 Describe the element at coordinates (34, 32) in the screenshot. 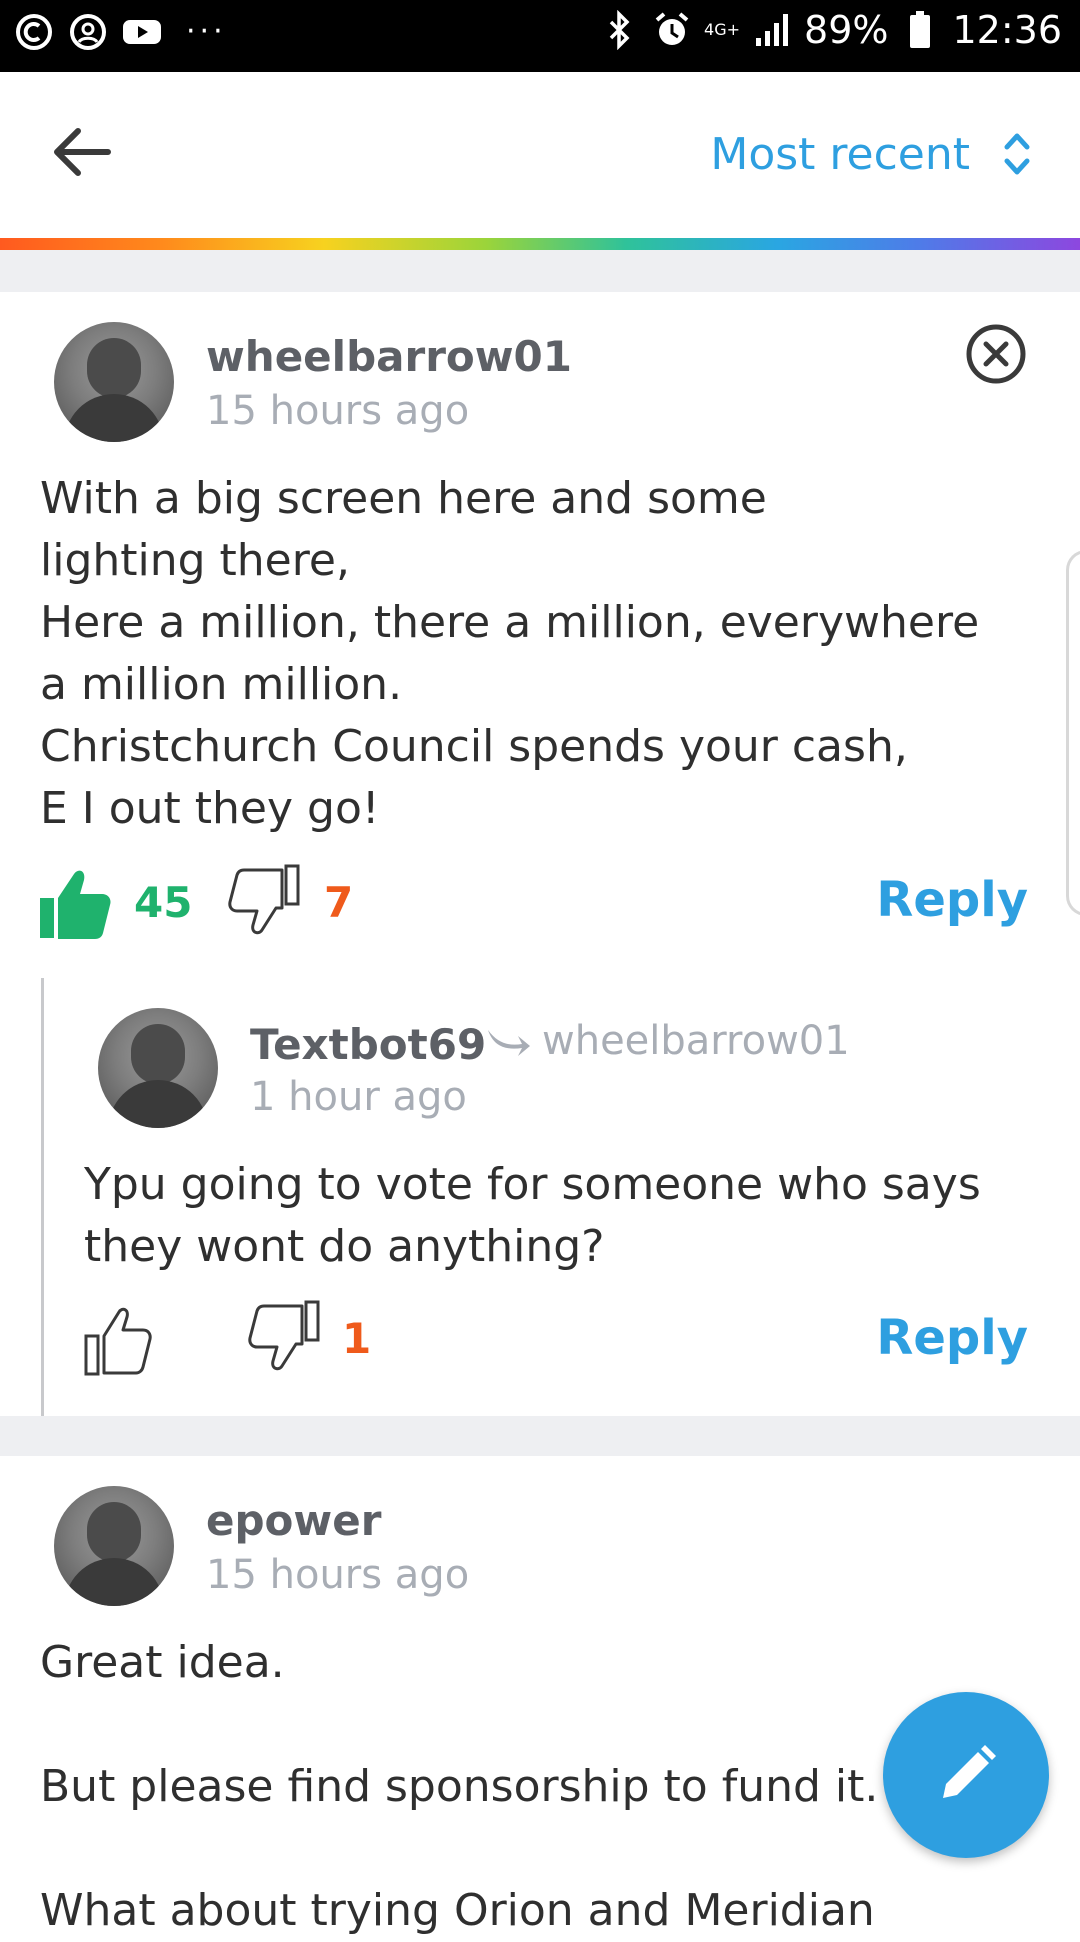

I see `copyright-notification-icon` at that location.